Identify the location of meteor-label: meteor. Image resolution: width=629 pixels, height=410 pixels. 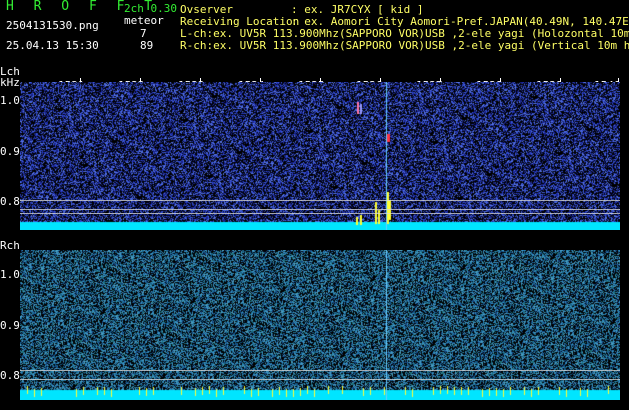
(144, 20).